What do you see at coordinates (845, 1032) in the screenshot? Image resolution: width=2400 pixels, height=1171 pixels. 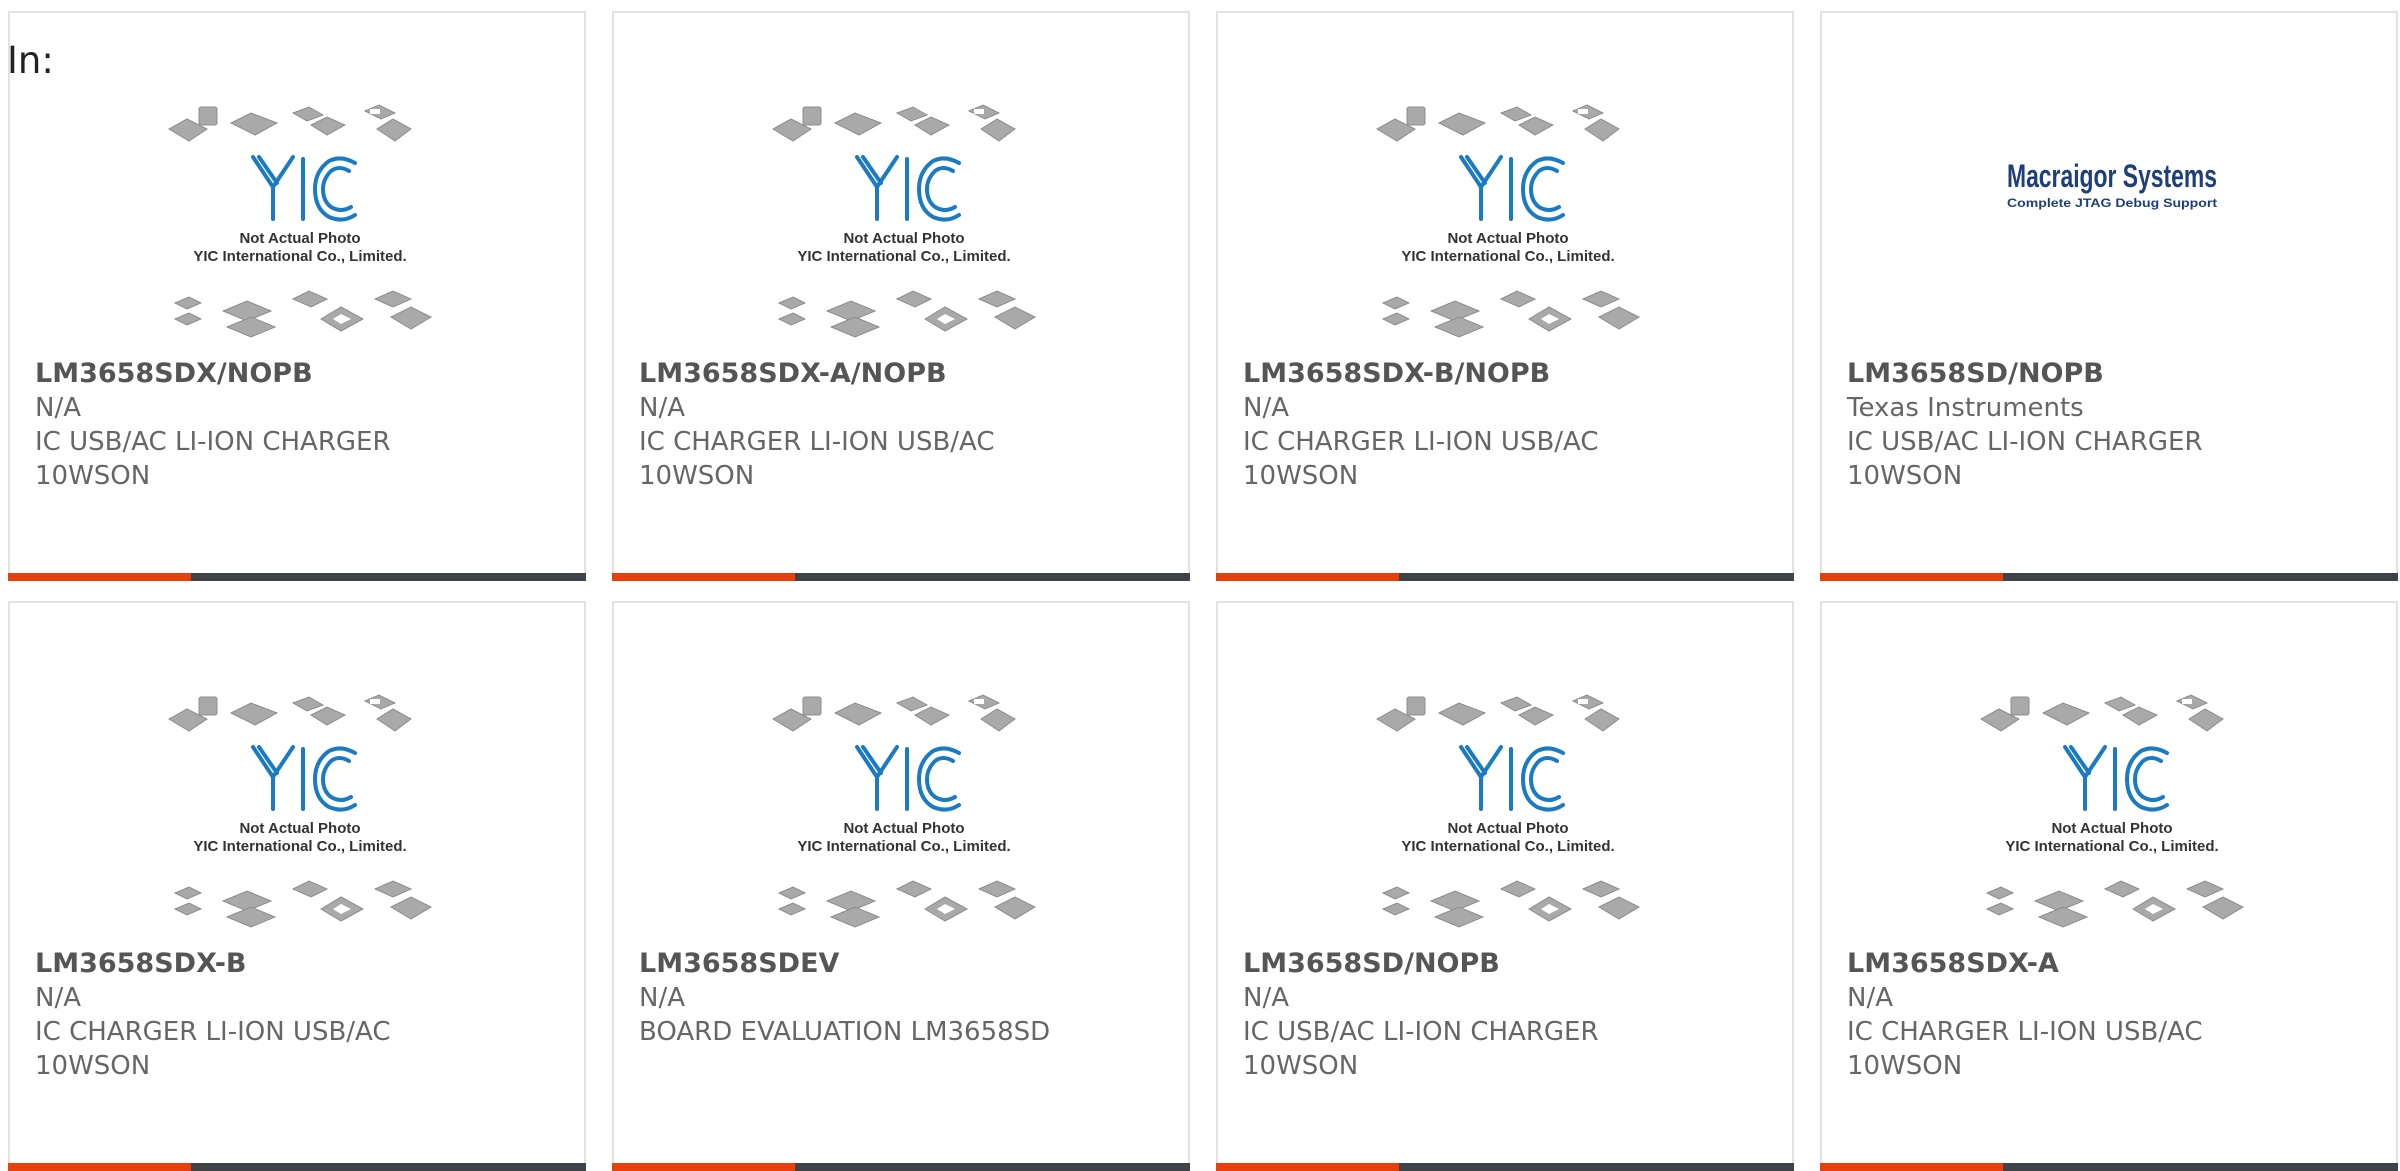 I see `product-description: BOARD EVALUATION LM3658SD` at bounding box center [845, 1032].